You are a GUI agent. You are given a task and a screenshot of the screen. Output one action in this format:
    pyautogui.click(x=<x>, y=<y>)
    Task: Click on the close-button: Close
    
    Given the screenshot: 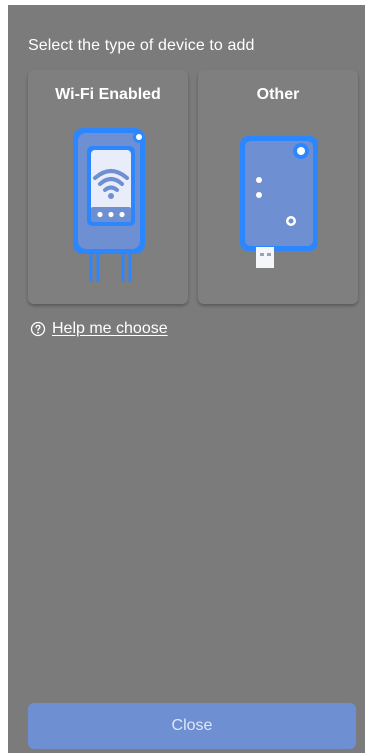 What is the action you would take?
    pyautogui.click(x=192, y=726)
    